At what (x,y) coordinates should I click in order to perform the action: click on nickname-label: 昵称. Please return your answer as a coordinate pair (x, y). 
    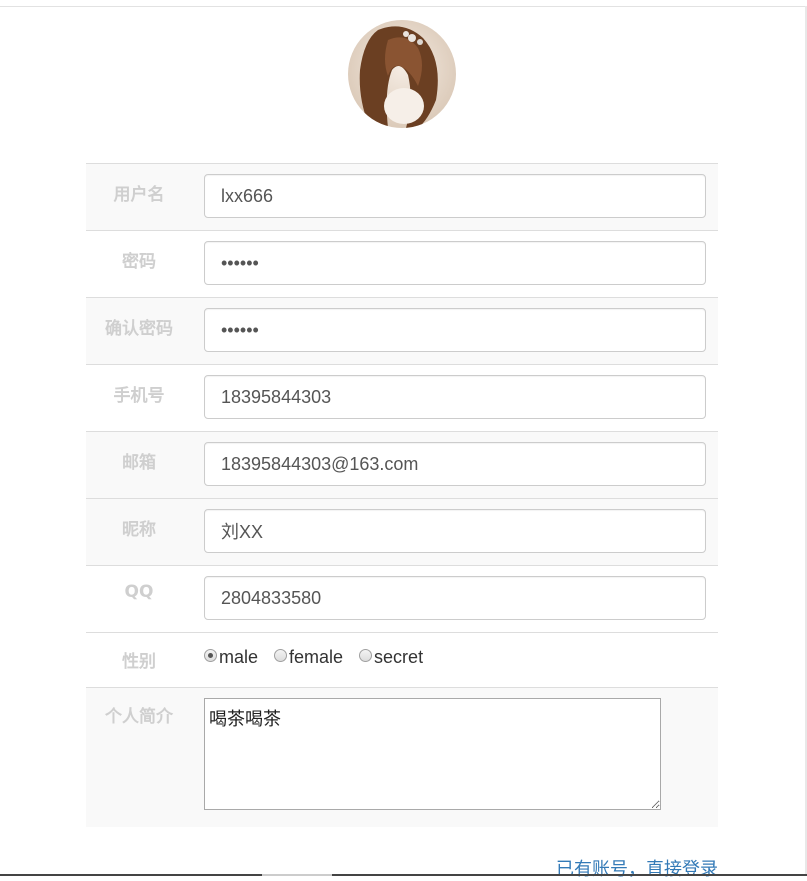
    Looking at the image, I should click on (139, 532).